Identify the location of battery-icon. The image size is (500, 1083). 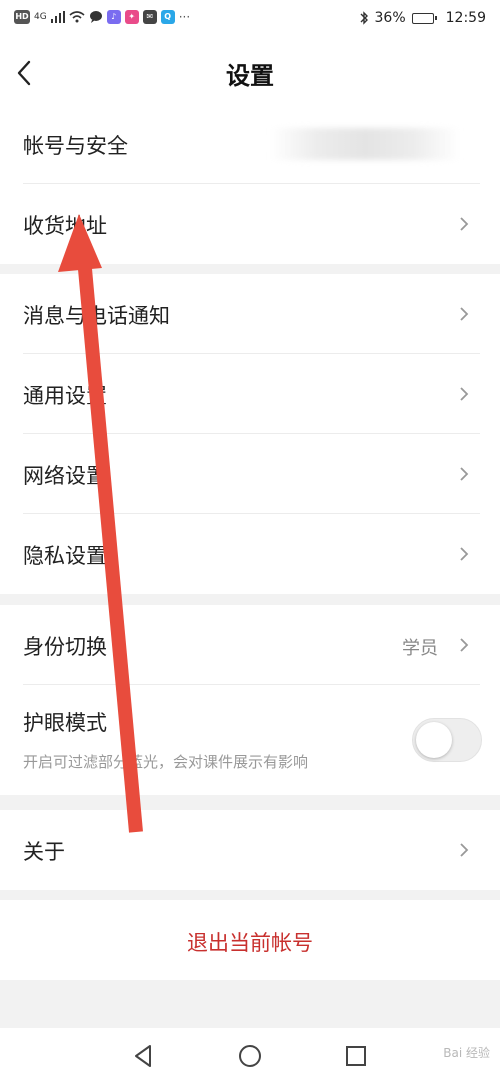
(424, 18).